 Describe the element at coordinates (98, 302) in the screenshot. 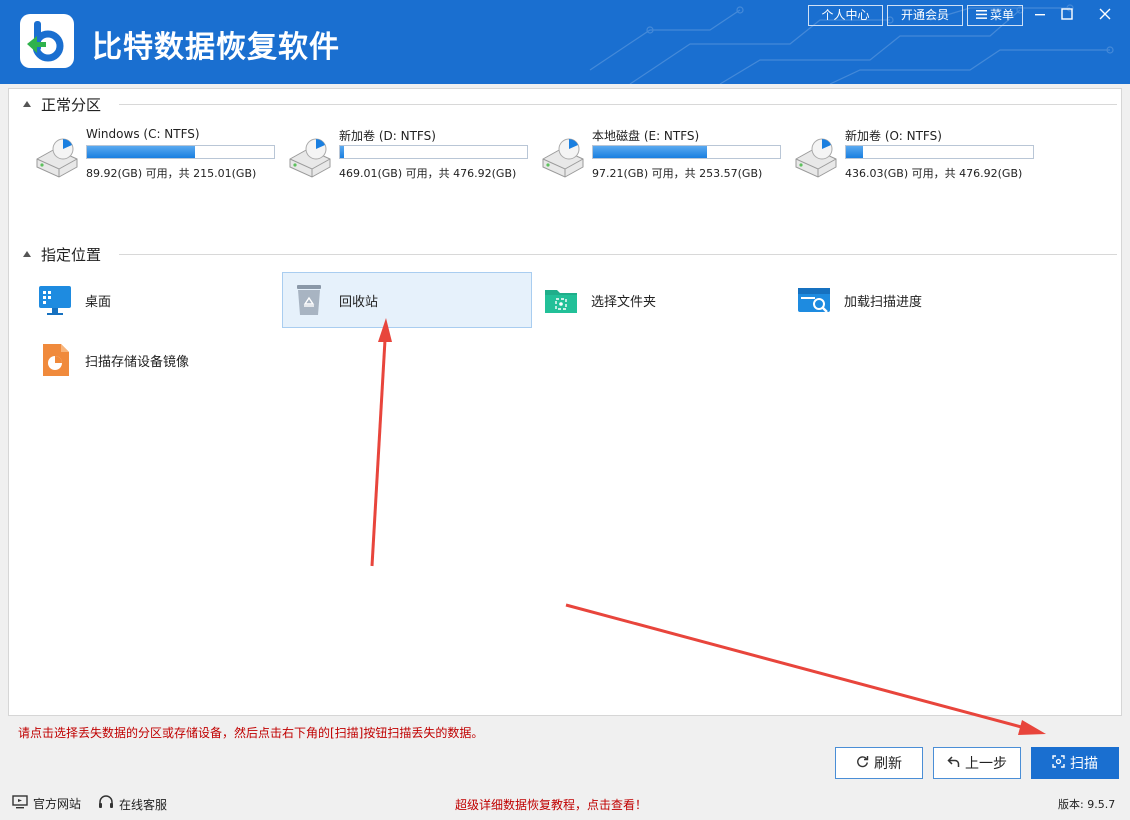

I see `location-label: 桌面` at that location.